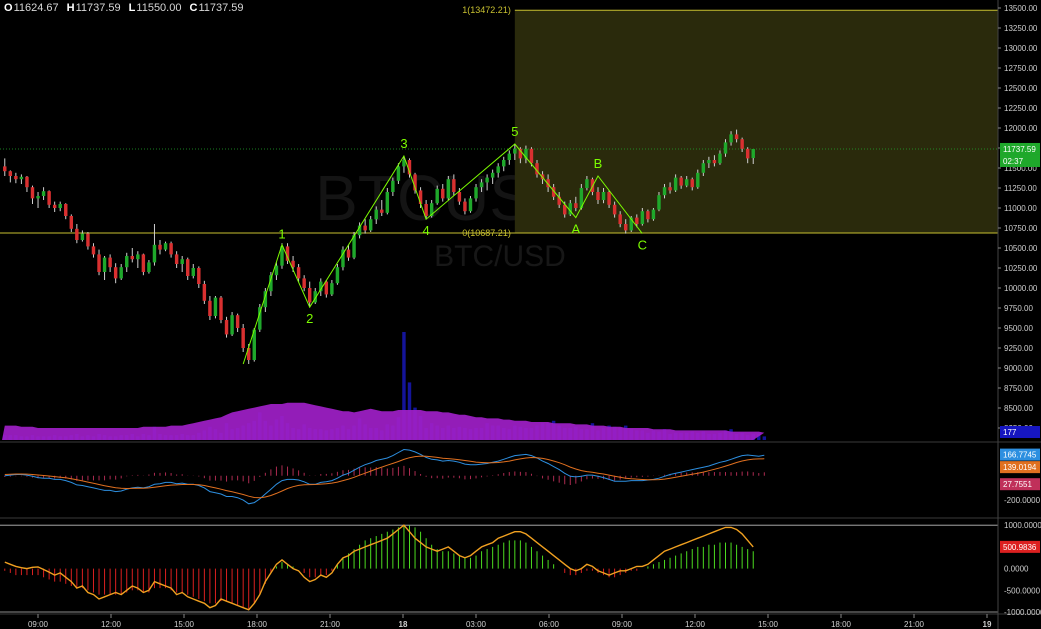  What do you see at coordinates (330, 624) in the screenshot?
I see `time-tick-label: 21:00` at bounding box center [330, 624].